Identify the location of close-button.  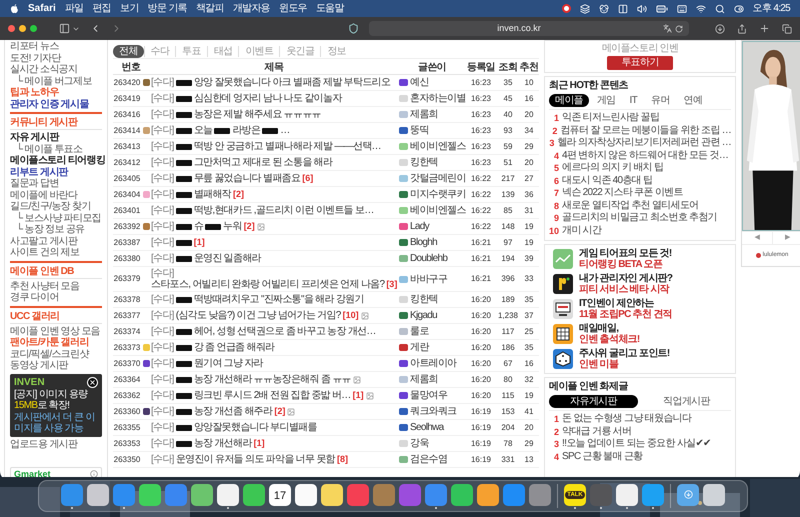
(92, 382).